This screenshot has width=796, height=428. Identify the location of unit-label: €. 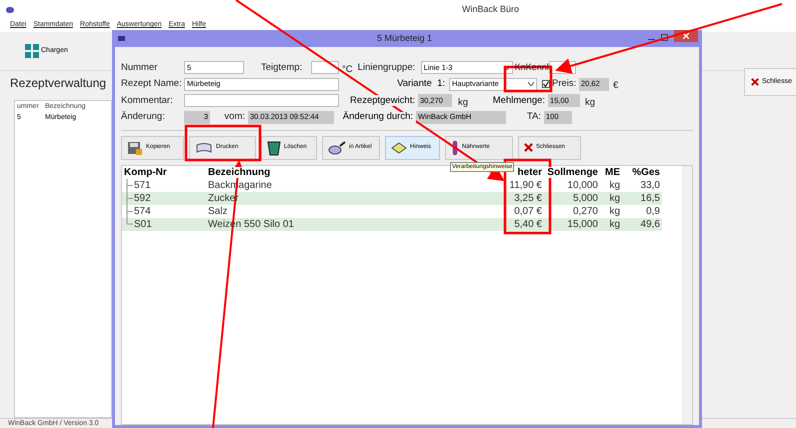
(615, 85).